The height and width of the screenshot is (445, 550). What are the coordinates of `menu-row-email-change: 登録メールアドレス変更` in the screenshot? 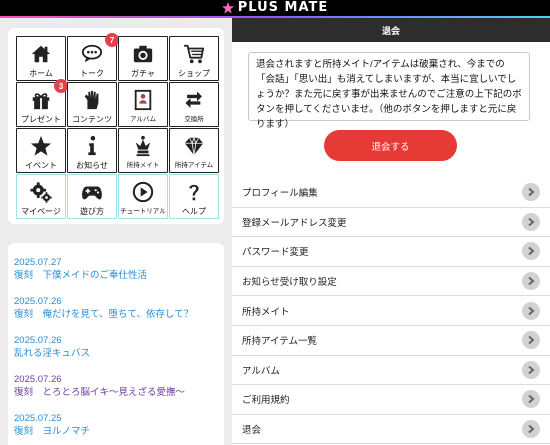 It's located at (391, 222).